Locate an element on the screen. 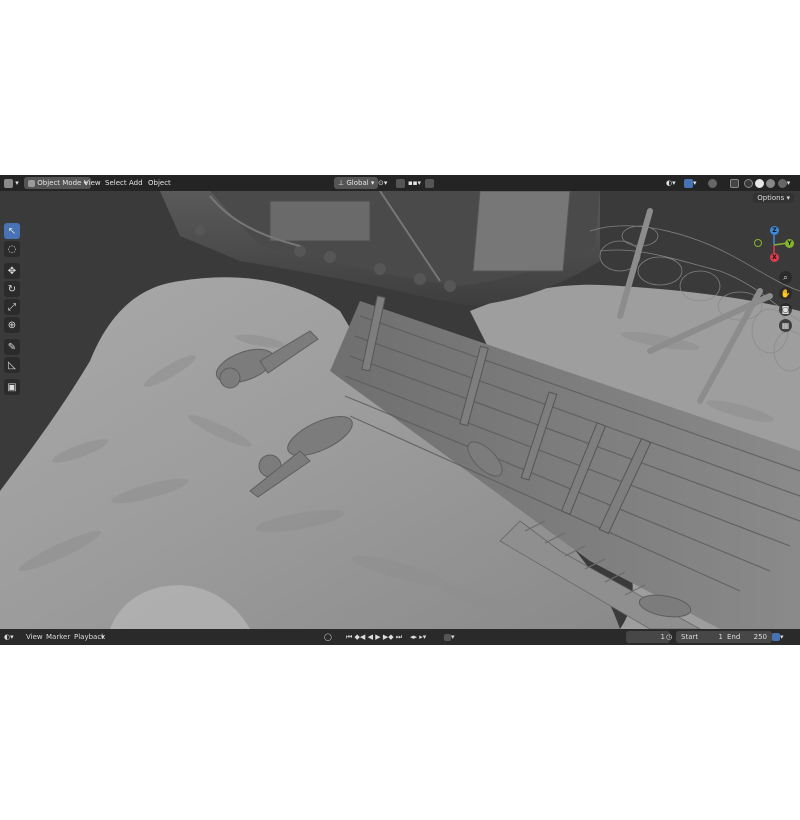 The width and height of the screenshot is (800, 820). jump-end-icon: ⏭ is located at coordinates (399, 637).